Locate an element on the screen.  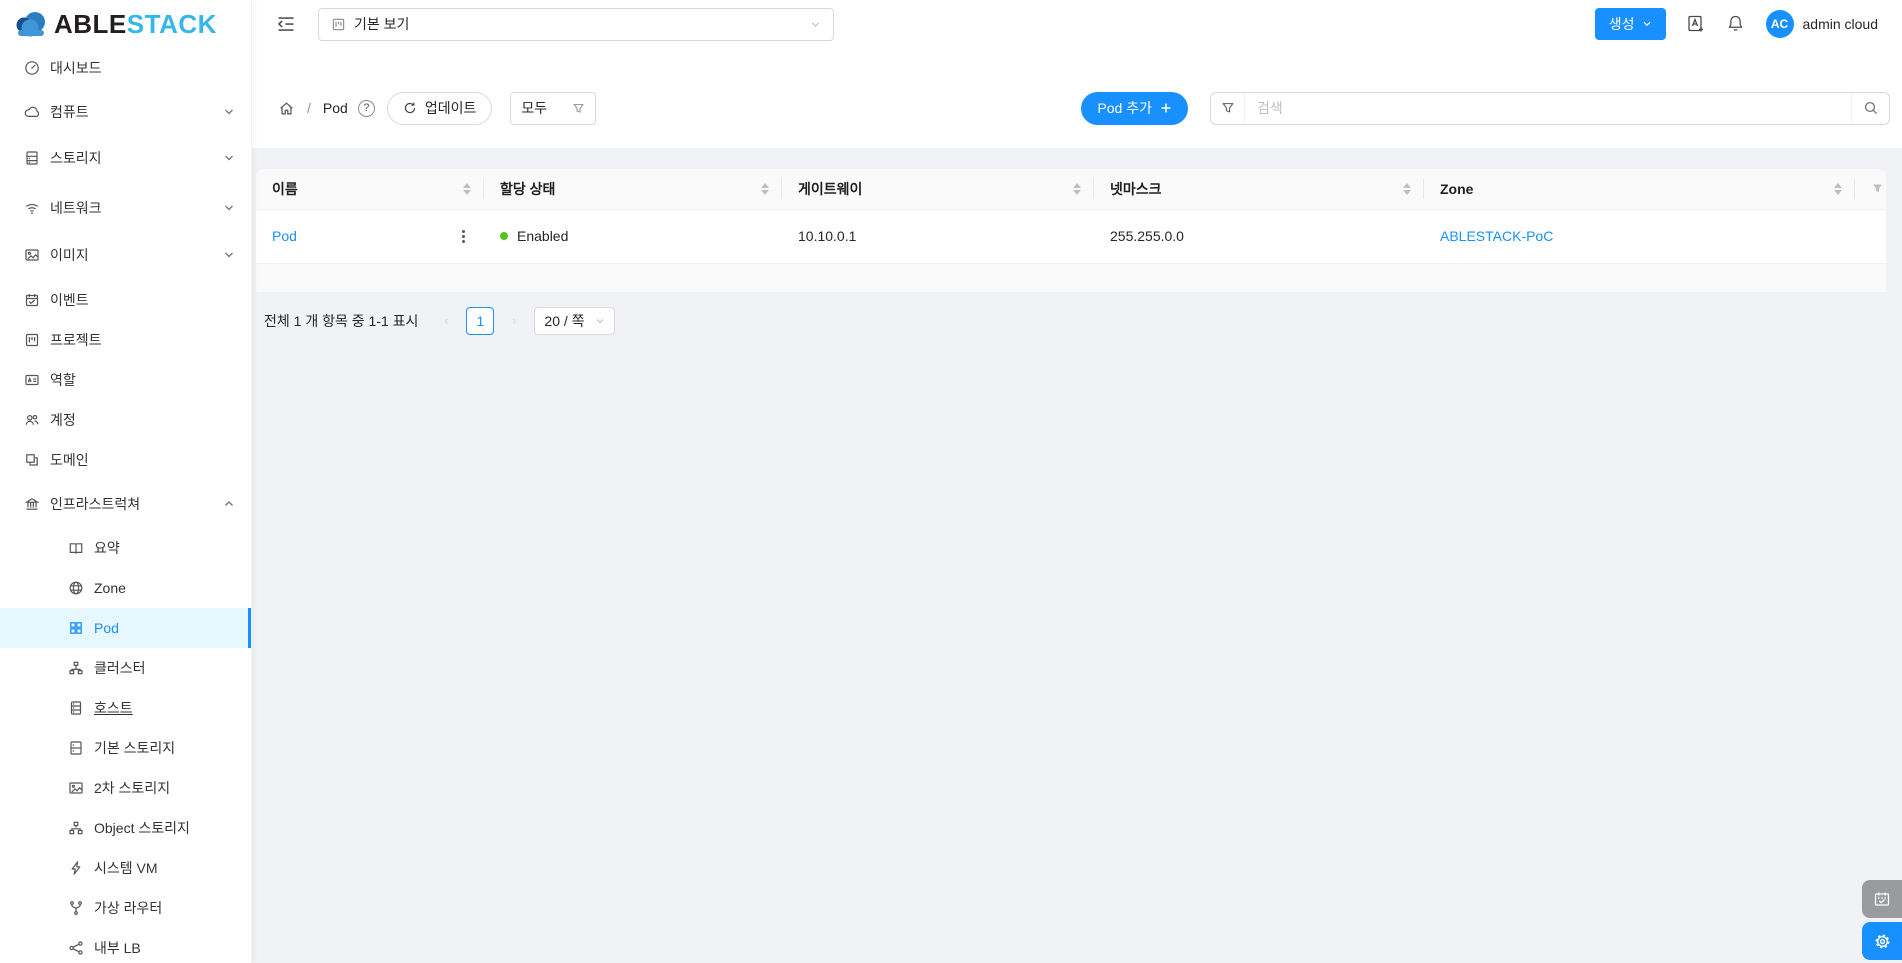
cloud-icon is located at coordinates (32, 112).